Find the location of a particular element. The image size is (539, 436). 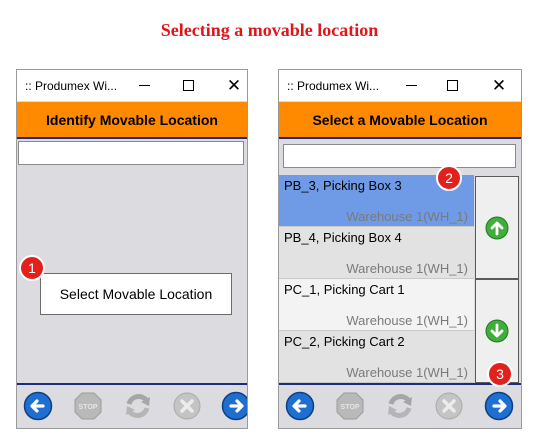

list-item: PB_4, Picking Box 4 Warehouse 1(WH_1) is located at coordinates (376, 253).